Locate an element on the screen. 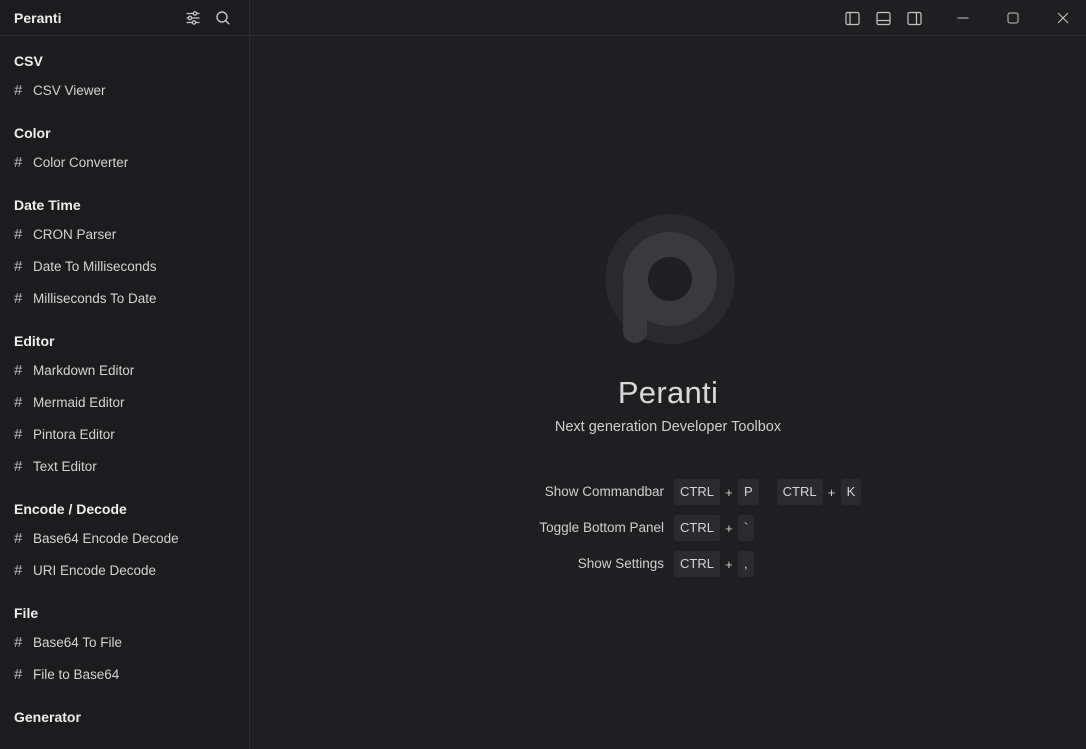  sidebar-item-label: Mermaid Editor is located at coordinates (79, 402).